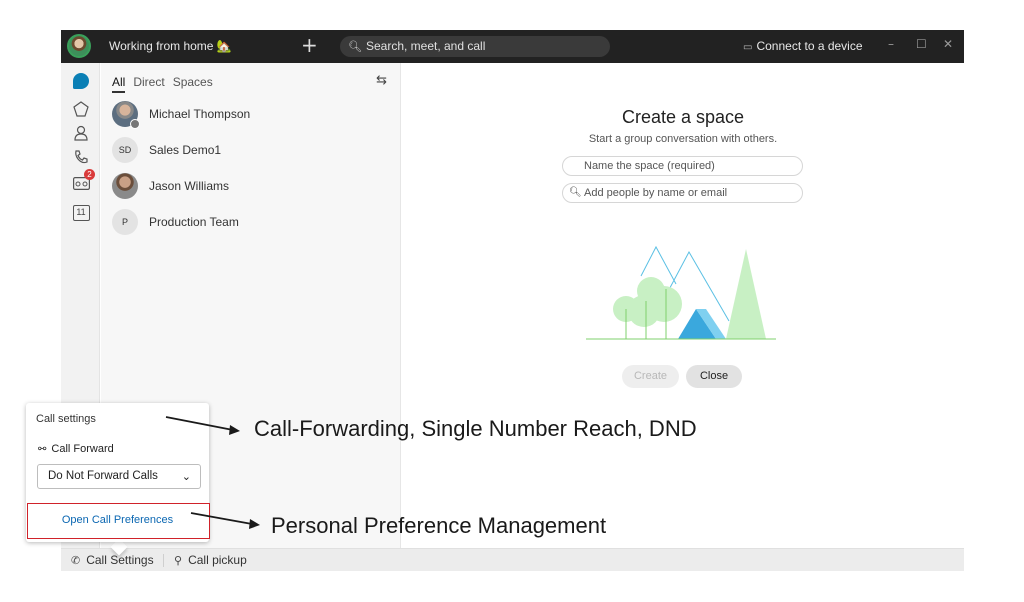 This screenshot has width=1024, height=602. I want to click on list-item-name: Production Team, so click(194, 222).